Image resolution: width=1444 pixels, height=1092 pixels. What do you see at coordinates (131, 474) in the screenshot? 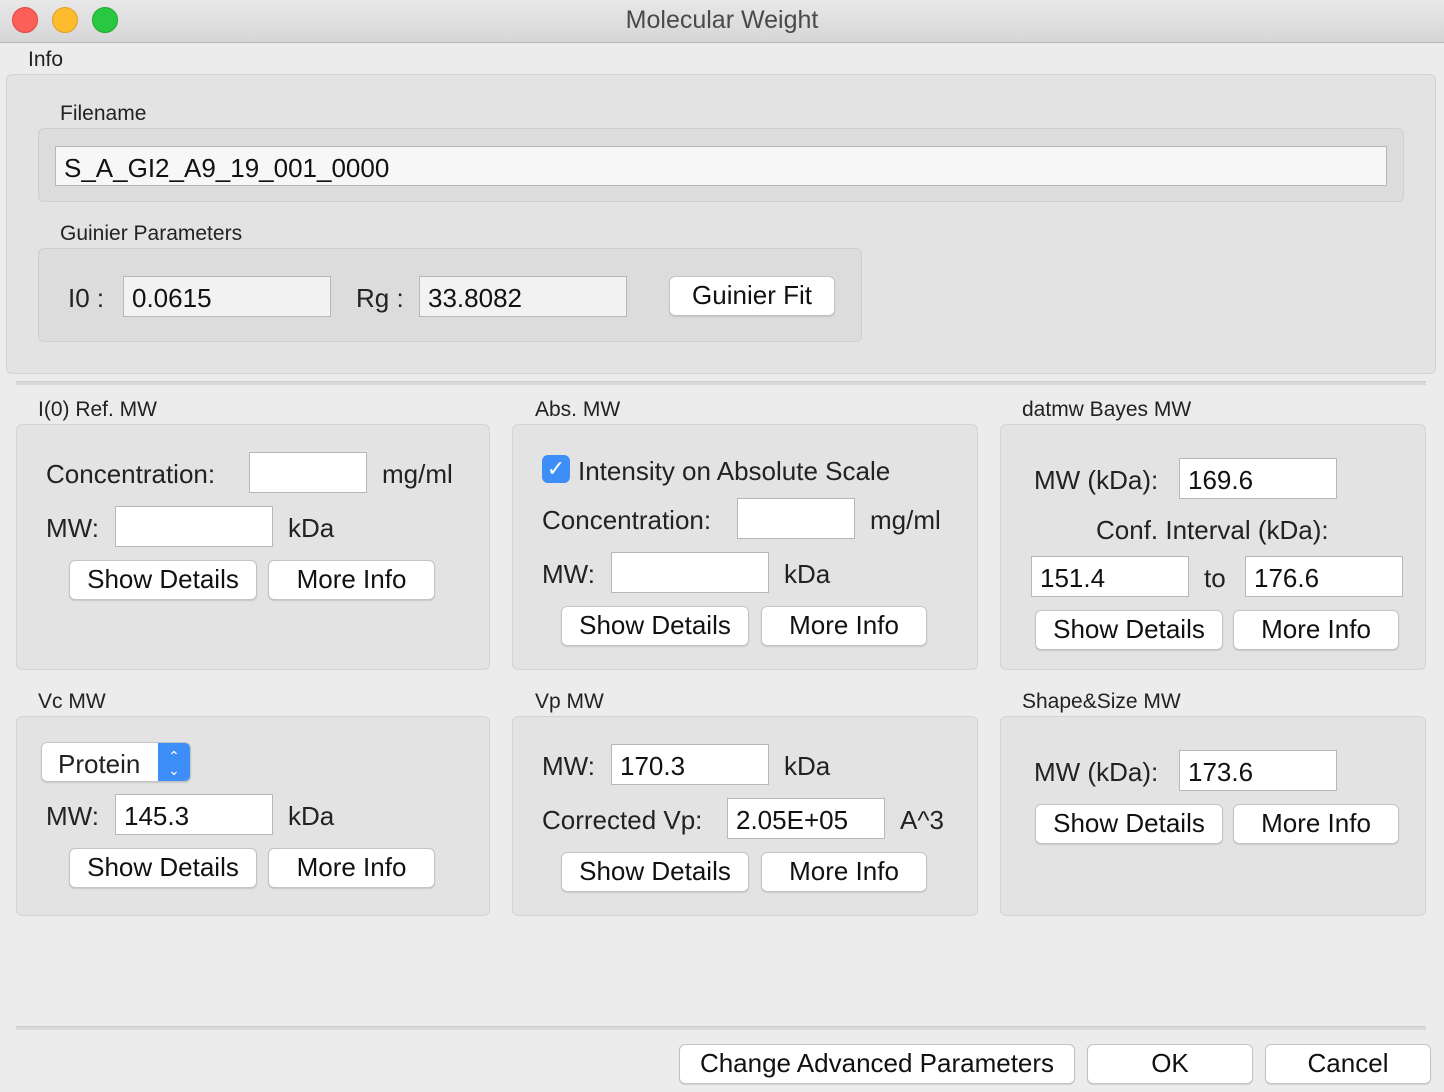
I see `i0-ref-concentration-label: Concentration:` at bounding box center [131, 474].